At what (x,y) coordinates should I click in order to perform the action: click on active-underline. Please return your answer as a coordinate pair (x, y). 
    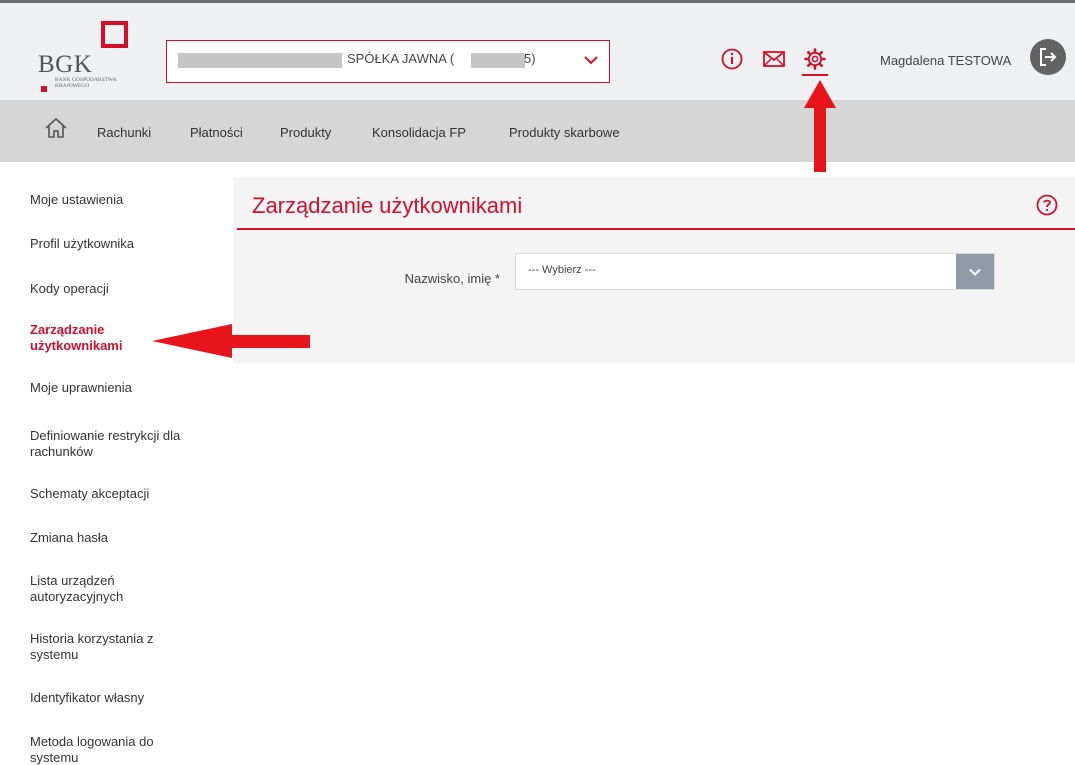
    Looking at the image, I should click on (815, 75).